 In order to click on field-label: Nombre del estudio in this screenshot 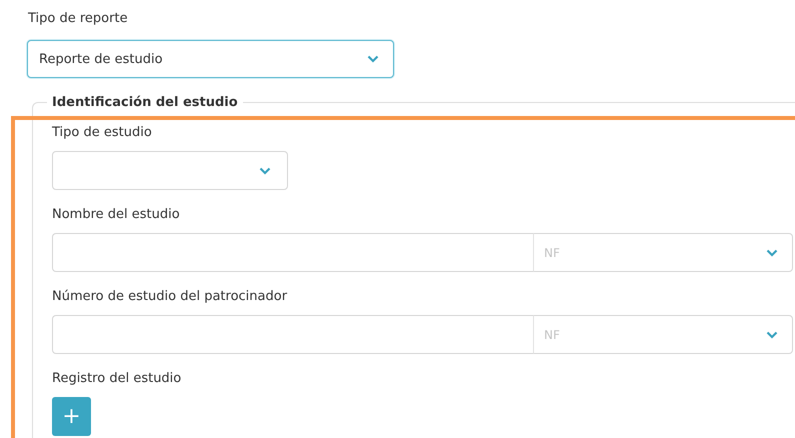, I will do `click(116, 215)`.